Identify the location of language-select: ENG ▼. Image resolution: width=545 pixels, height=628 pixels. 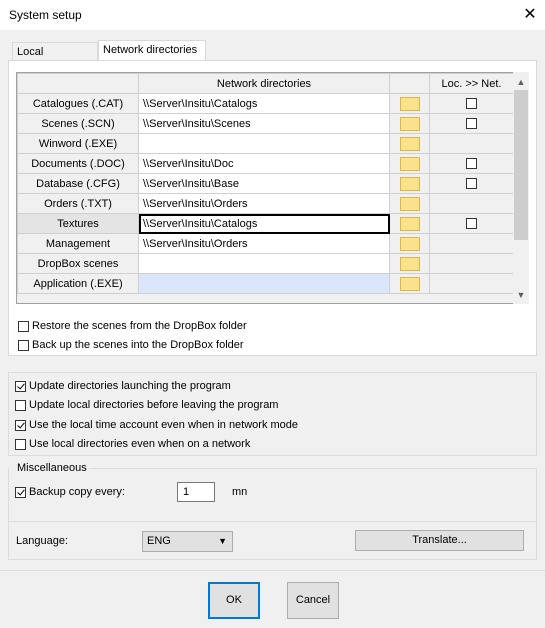
(187, 541).